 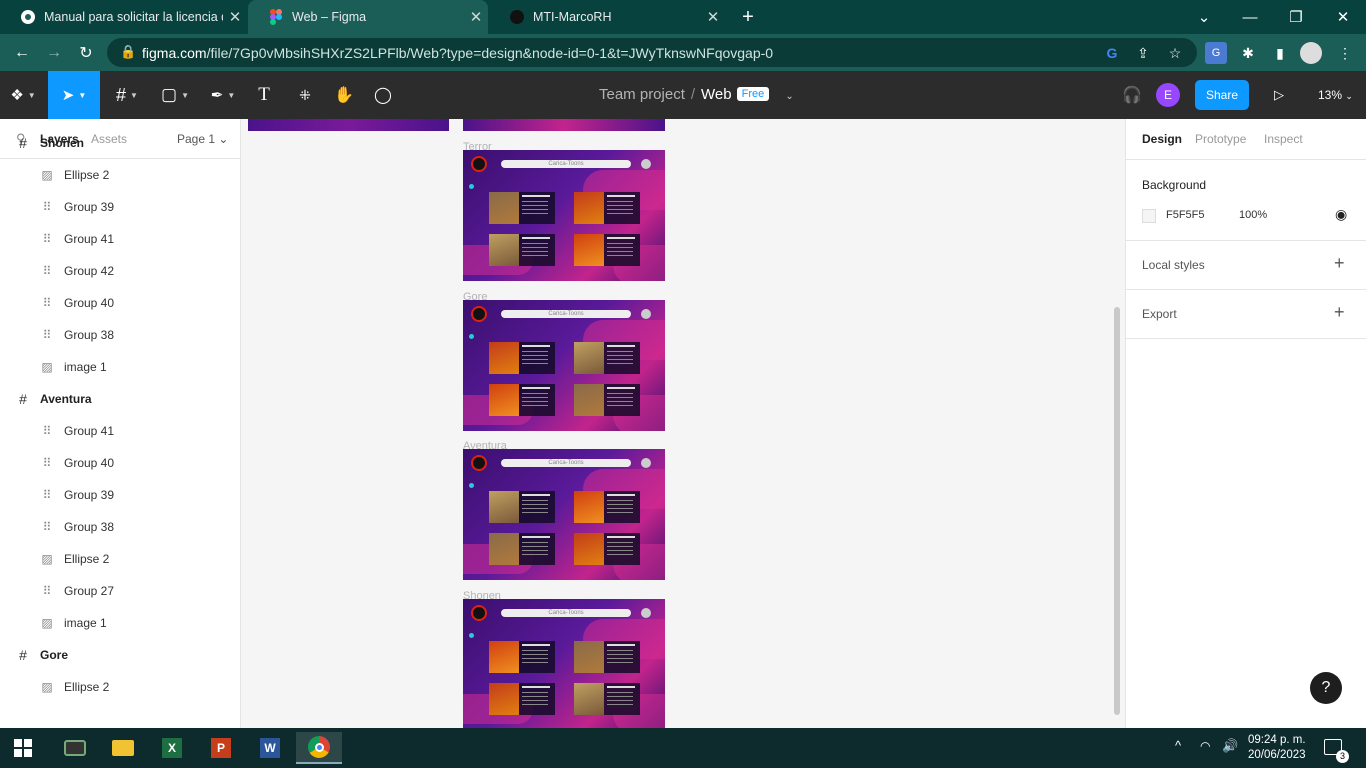 What do you see at coordinates (1149, 216) in the screenshot?
I see `background-swatch` at bounding box center [1149, 216].